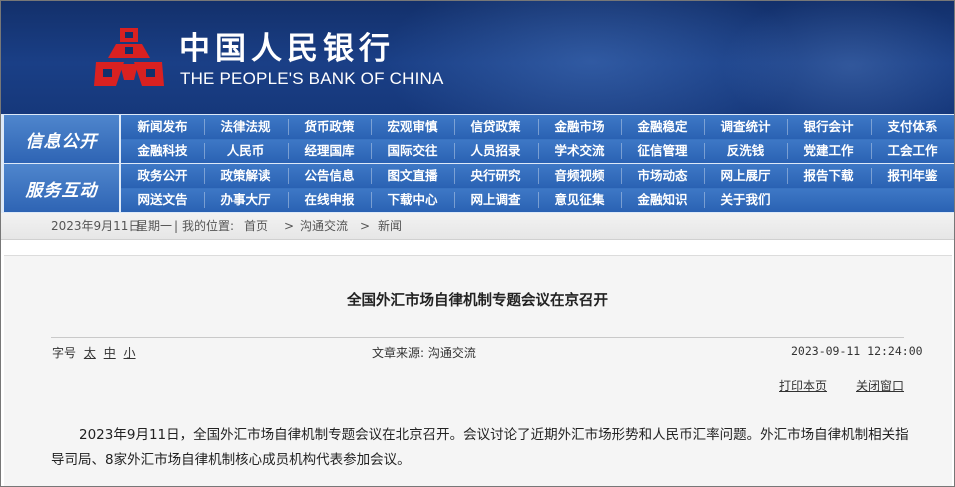  What do you see at coordinates (208, 226) in the screenshot?
I see `breadcrumb-location-label: 我的位置:` at bounding box center [208, 226].